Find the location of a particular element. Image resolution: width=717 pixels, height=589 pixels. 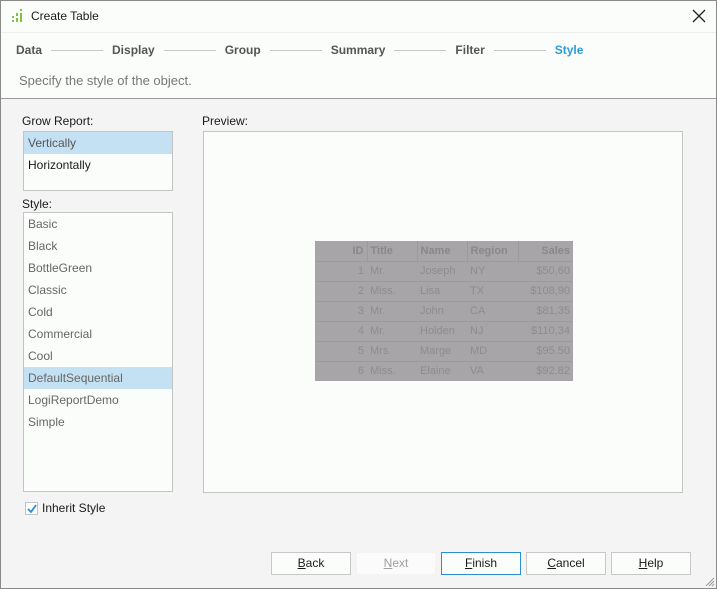

column-header: Name is located at coordinates (442, 251).